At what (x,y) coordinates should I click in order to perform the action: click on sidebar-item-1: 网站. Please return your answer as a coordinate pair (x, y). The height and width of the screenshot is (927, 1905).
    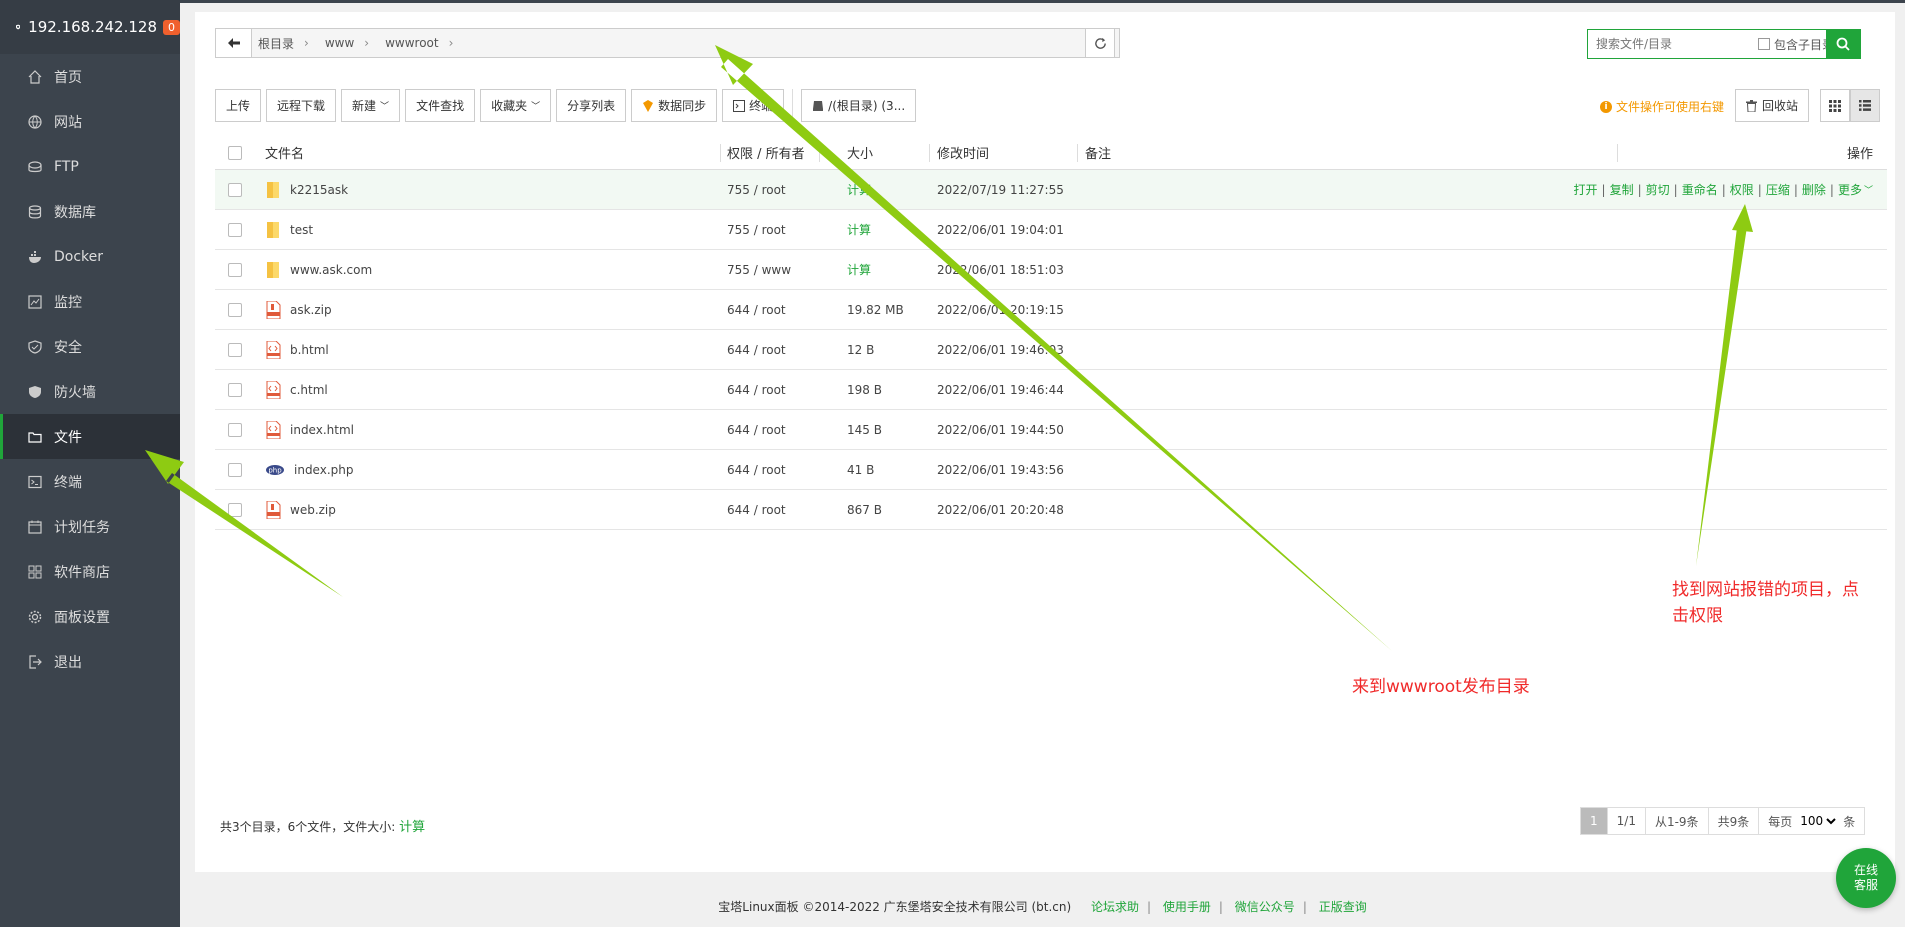
    Looking at the image, I should click on (90, 121).